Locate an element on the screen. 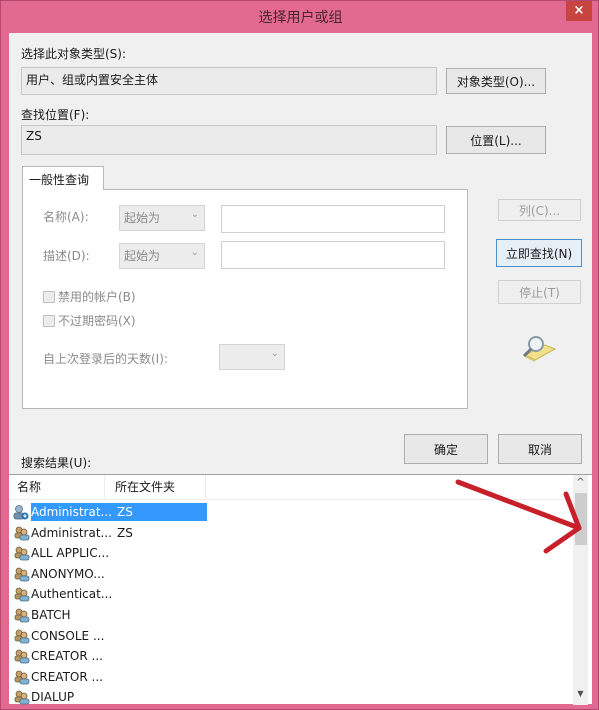  no-expire-label: 不过期密码(X) is located at coordinates (97, 321).